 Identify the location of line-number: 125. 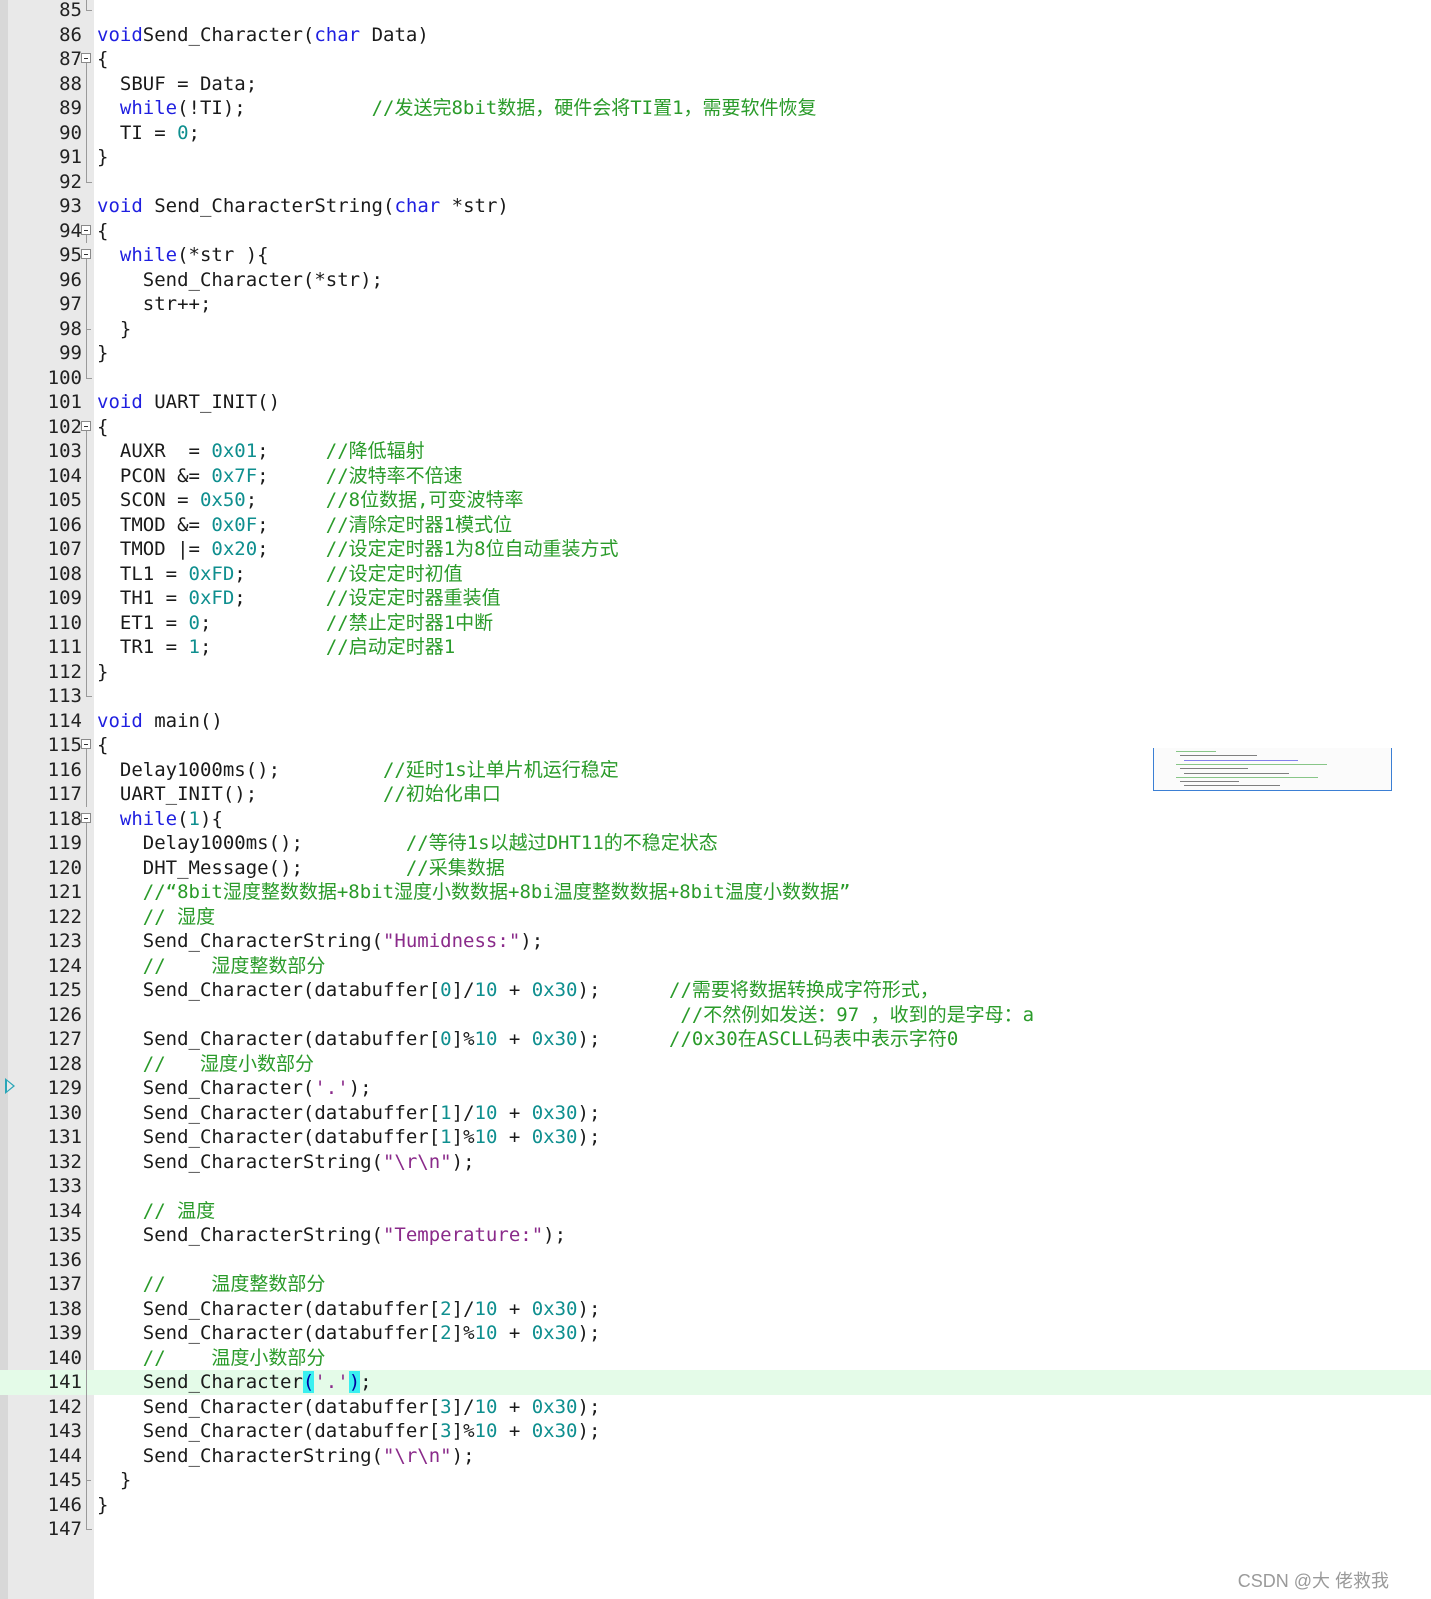
(64, 990).